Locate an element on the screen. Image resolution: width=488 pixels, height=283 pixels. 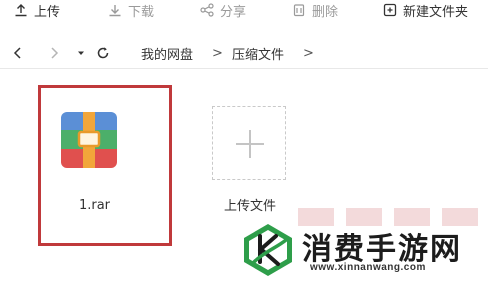
chevron-left-icon is located at coordinates (17, 53).